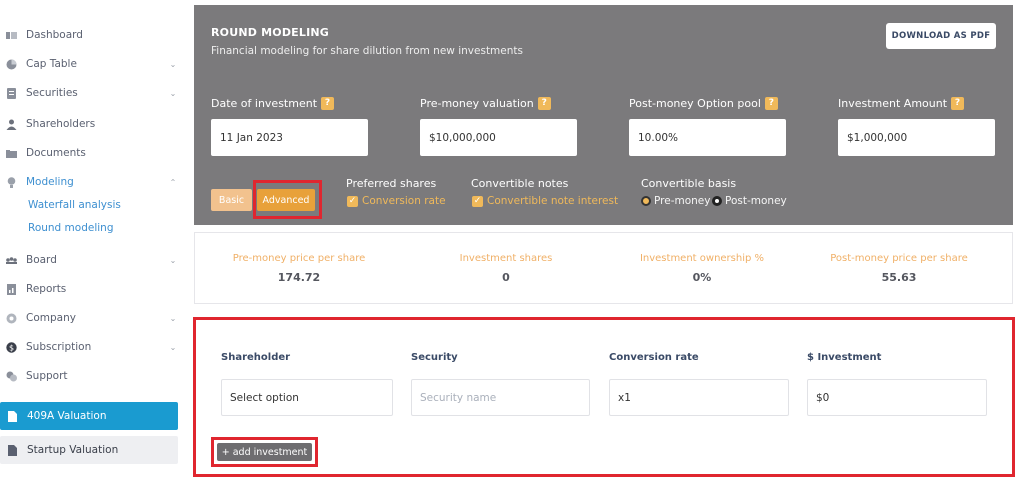  What do you see at coordinates (92, 376) in the screenshot?
I see `sidebar-item-support: Support` at bounding box center [92, 376].